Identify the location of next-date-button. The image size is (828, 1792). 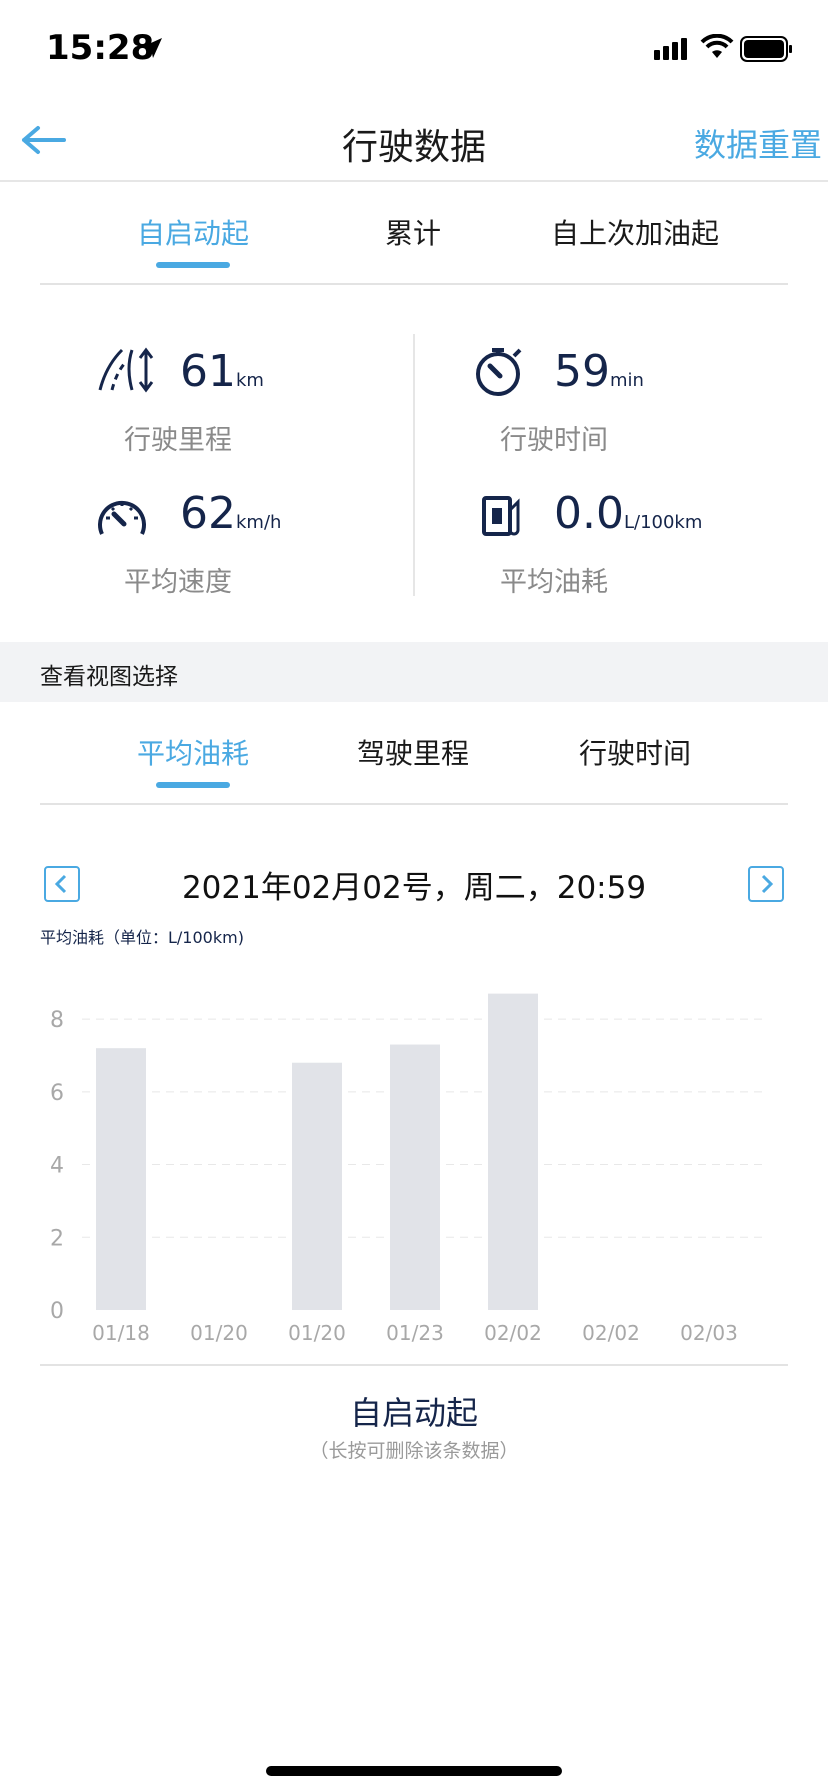
(766, 884).